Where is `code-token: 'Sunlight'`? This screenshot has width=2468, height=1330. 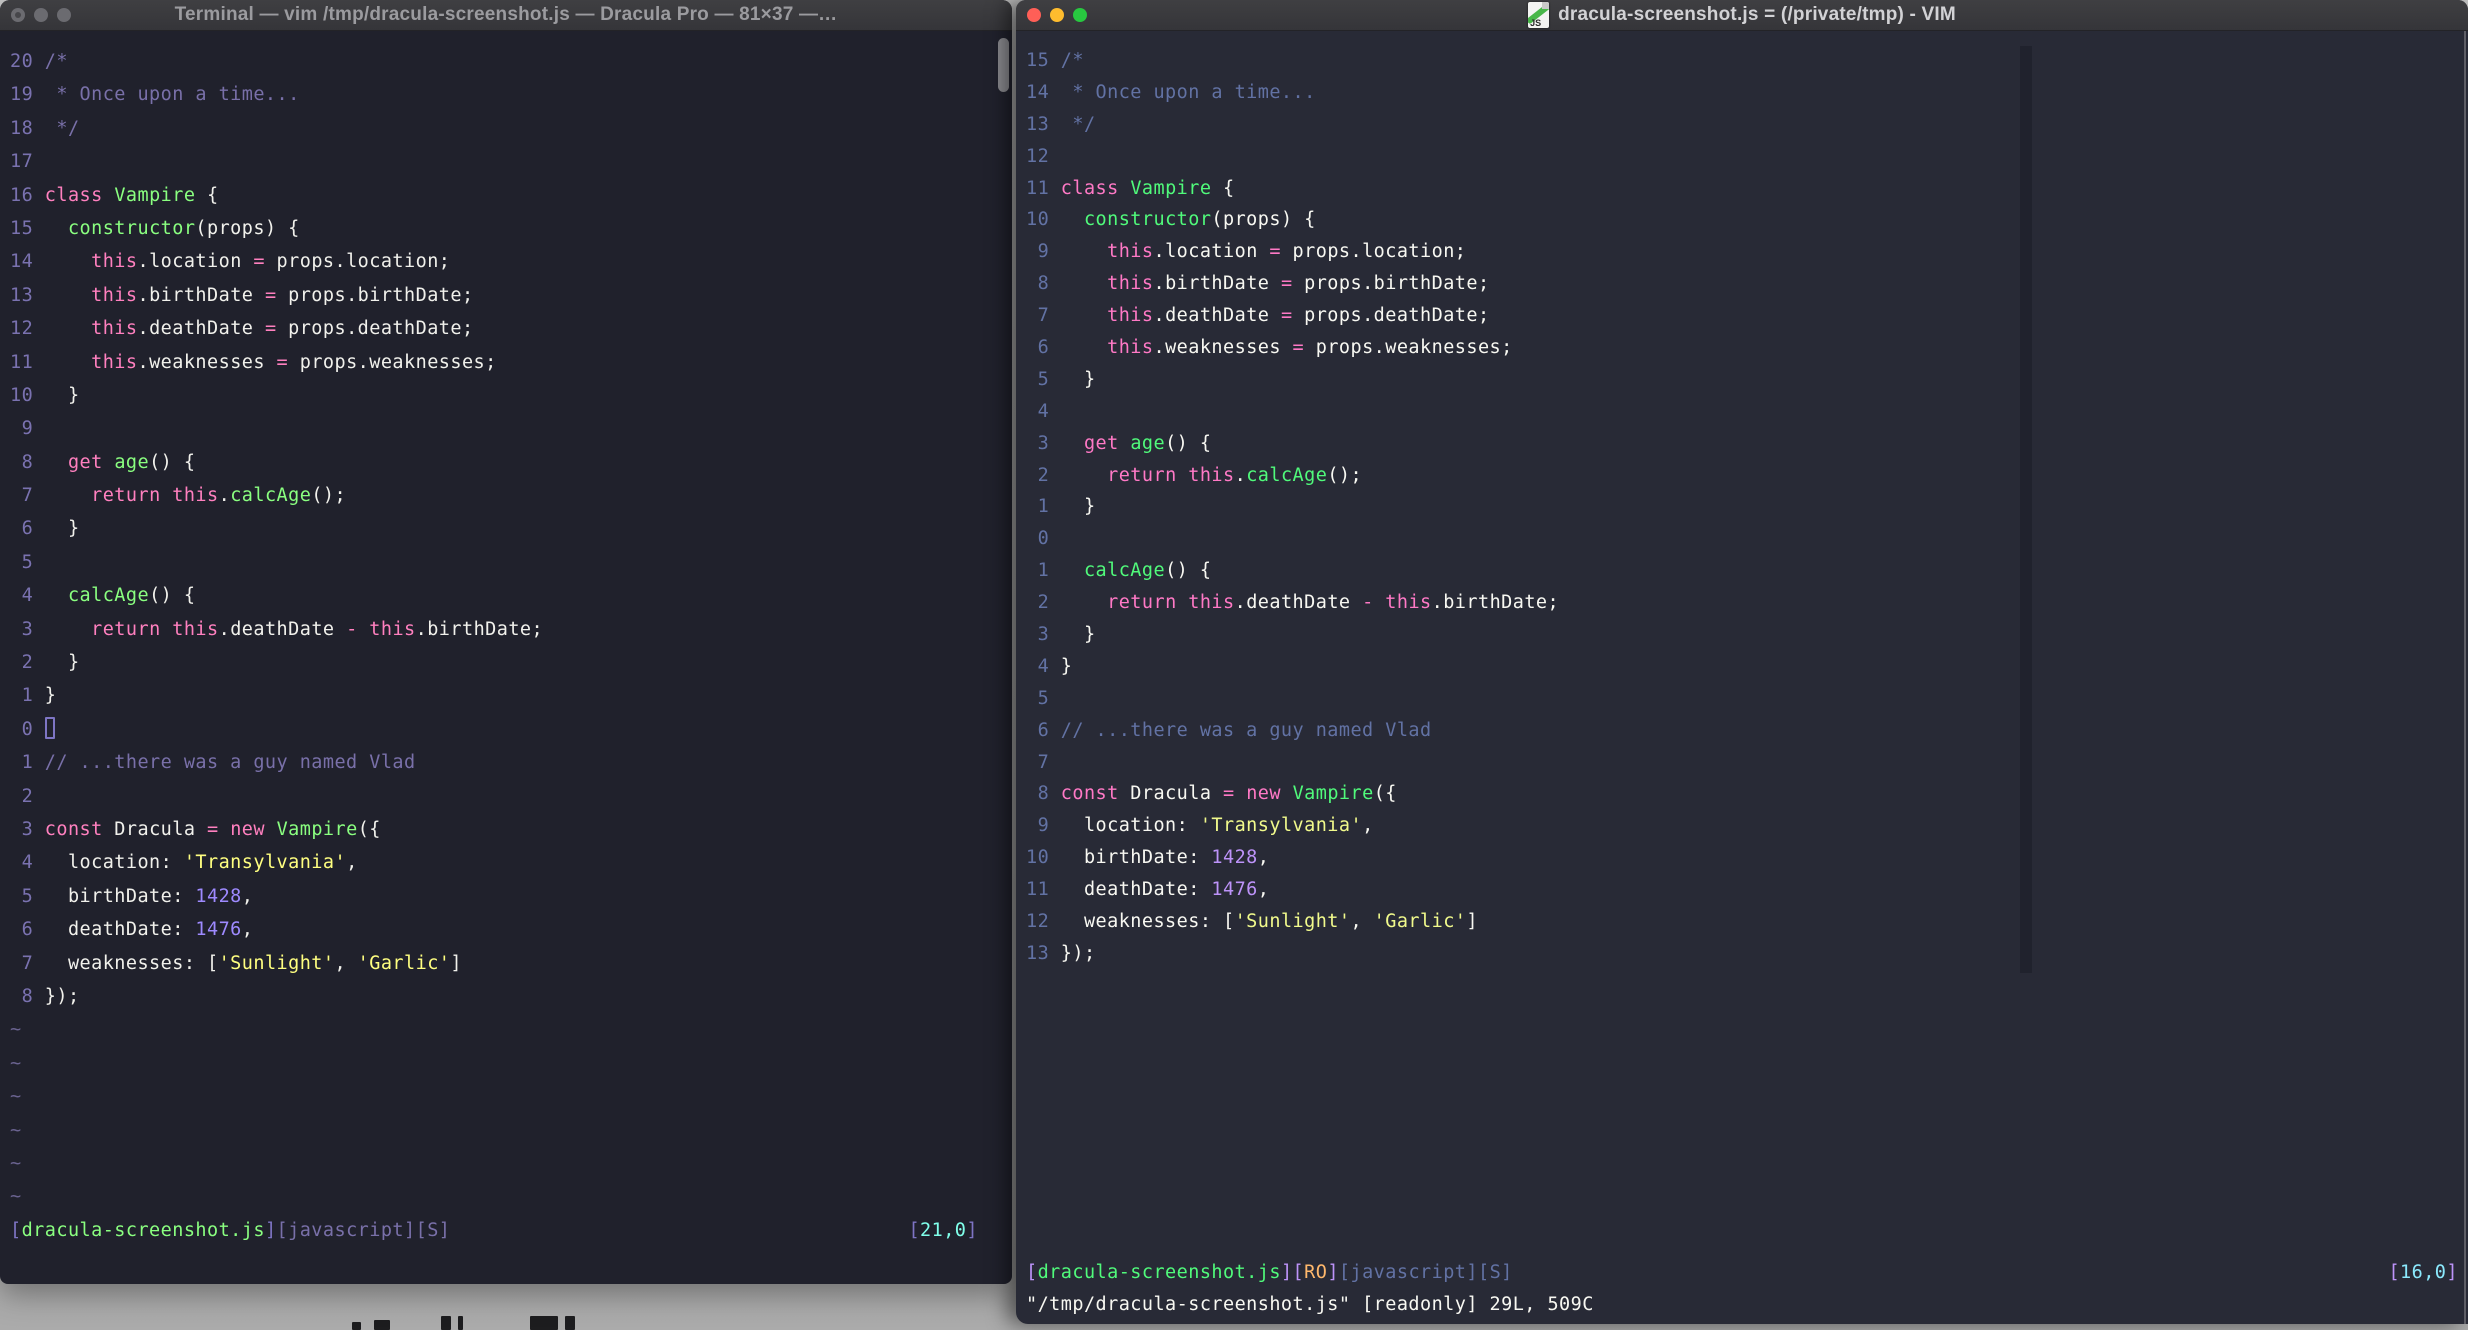
code-token: 'Sunlight' is located at coordinates (276, 963).